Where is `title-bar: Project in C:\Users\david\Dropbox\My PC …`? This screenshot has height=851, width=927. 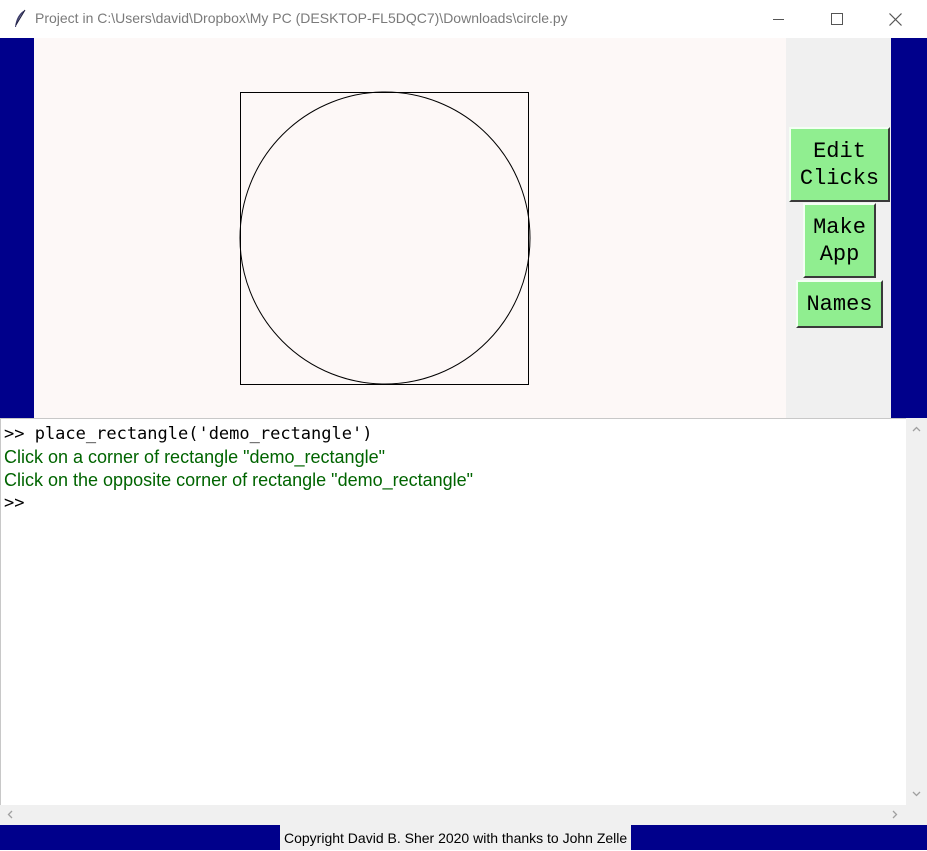
title-bar: Project in C:\Users\david\Dropbox\My PC … is located at coordinates (463, 19).